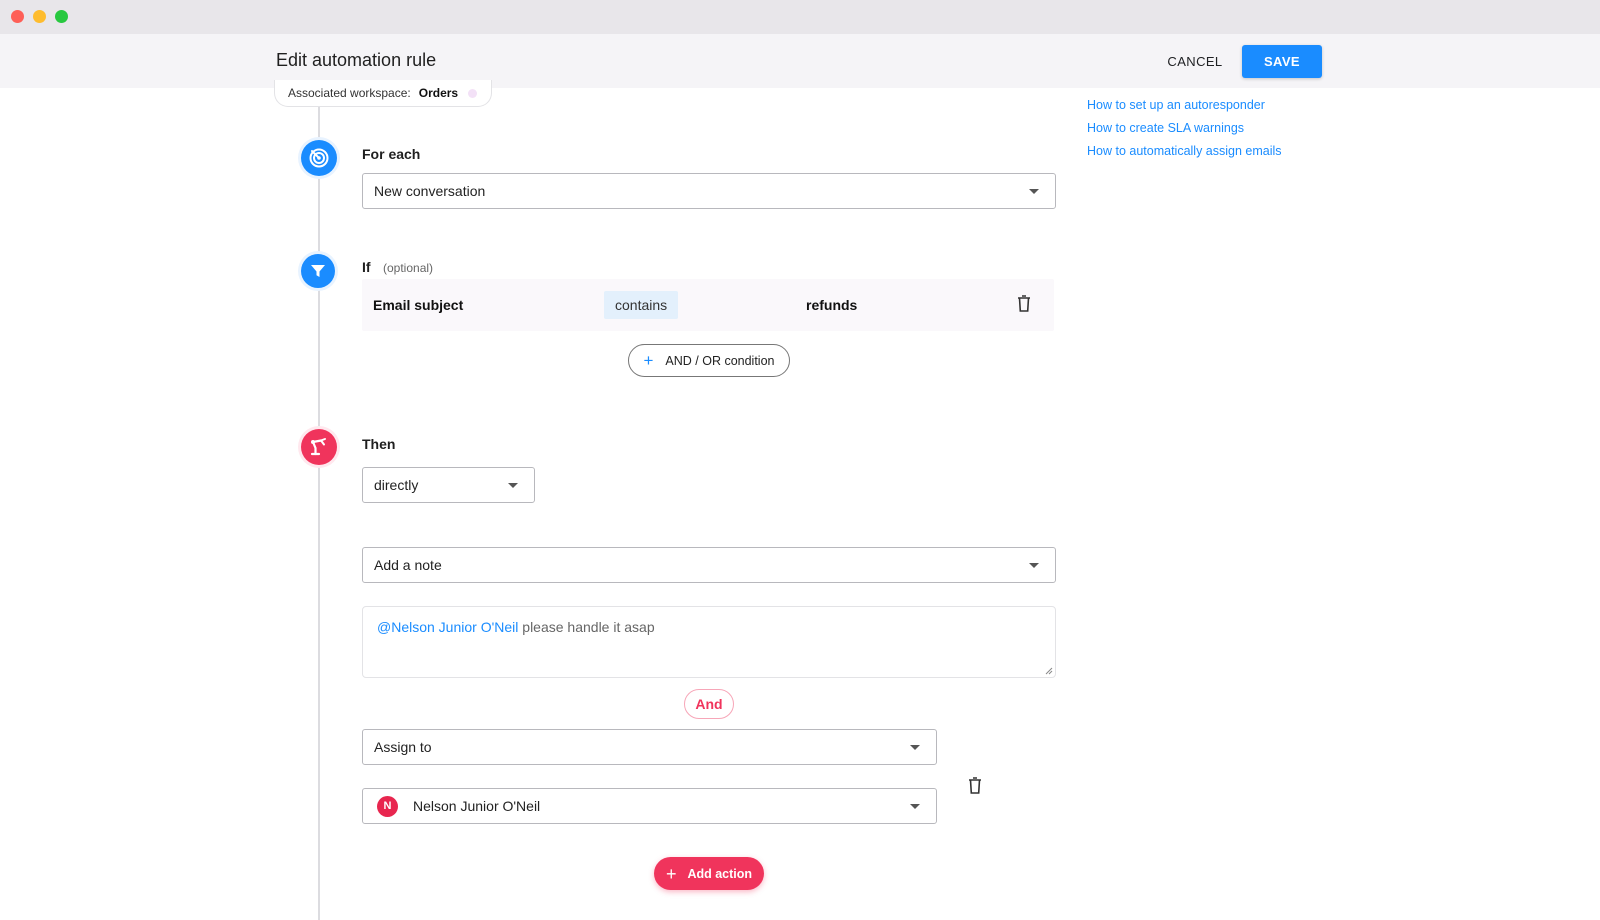  I want to click on trigger-select: New conversation, so click(709, 191).